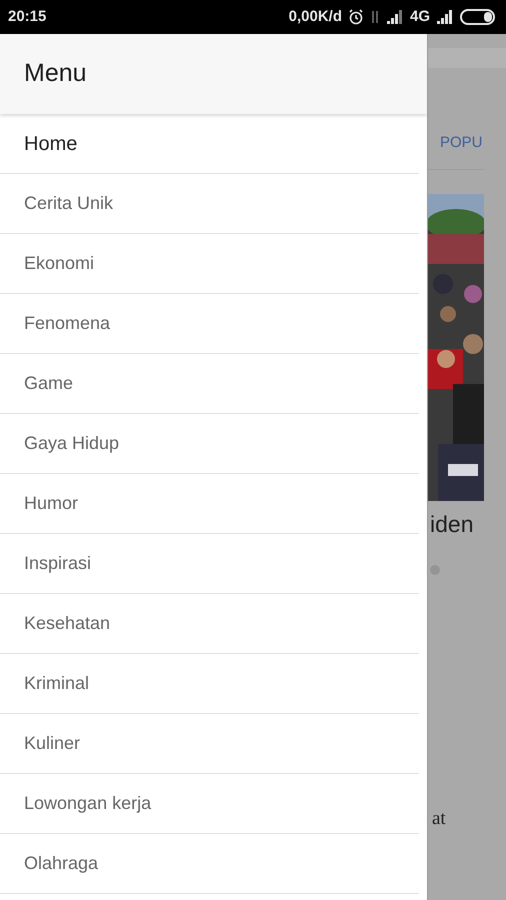 This screenshot has height=900, width=506. Describe the element at coordinates (209, 744) in the screenshot. I see `menu-item: Kuliner` at that location.